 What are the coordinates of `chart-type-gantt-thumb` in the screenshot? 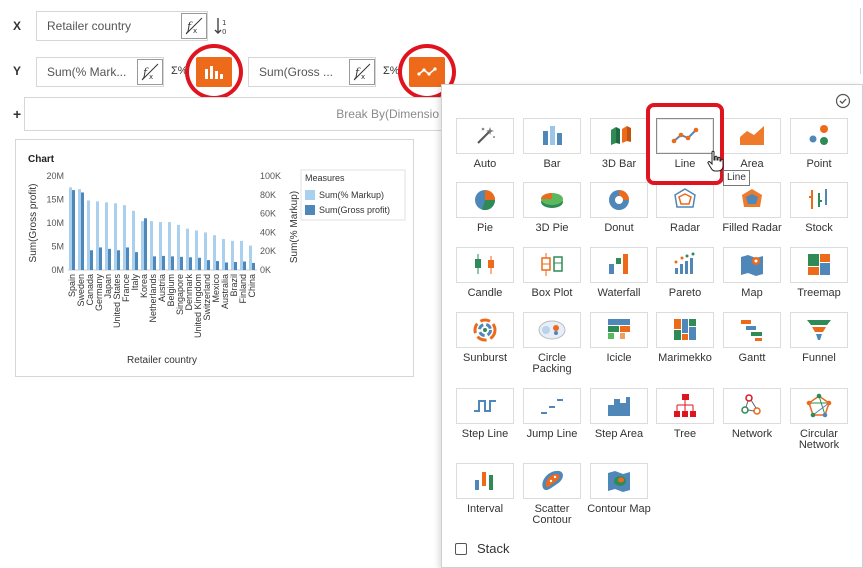 It's located at (752, 330).